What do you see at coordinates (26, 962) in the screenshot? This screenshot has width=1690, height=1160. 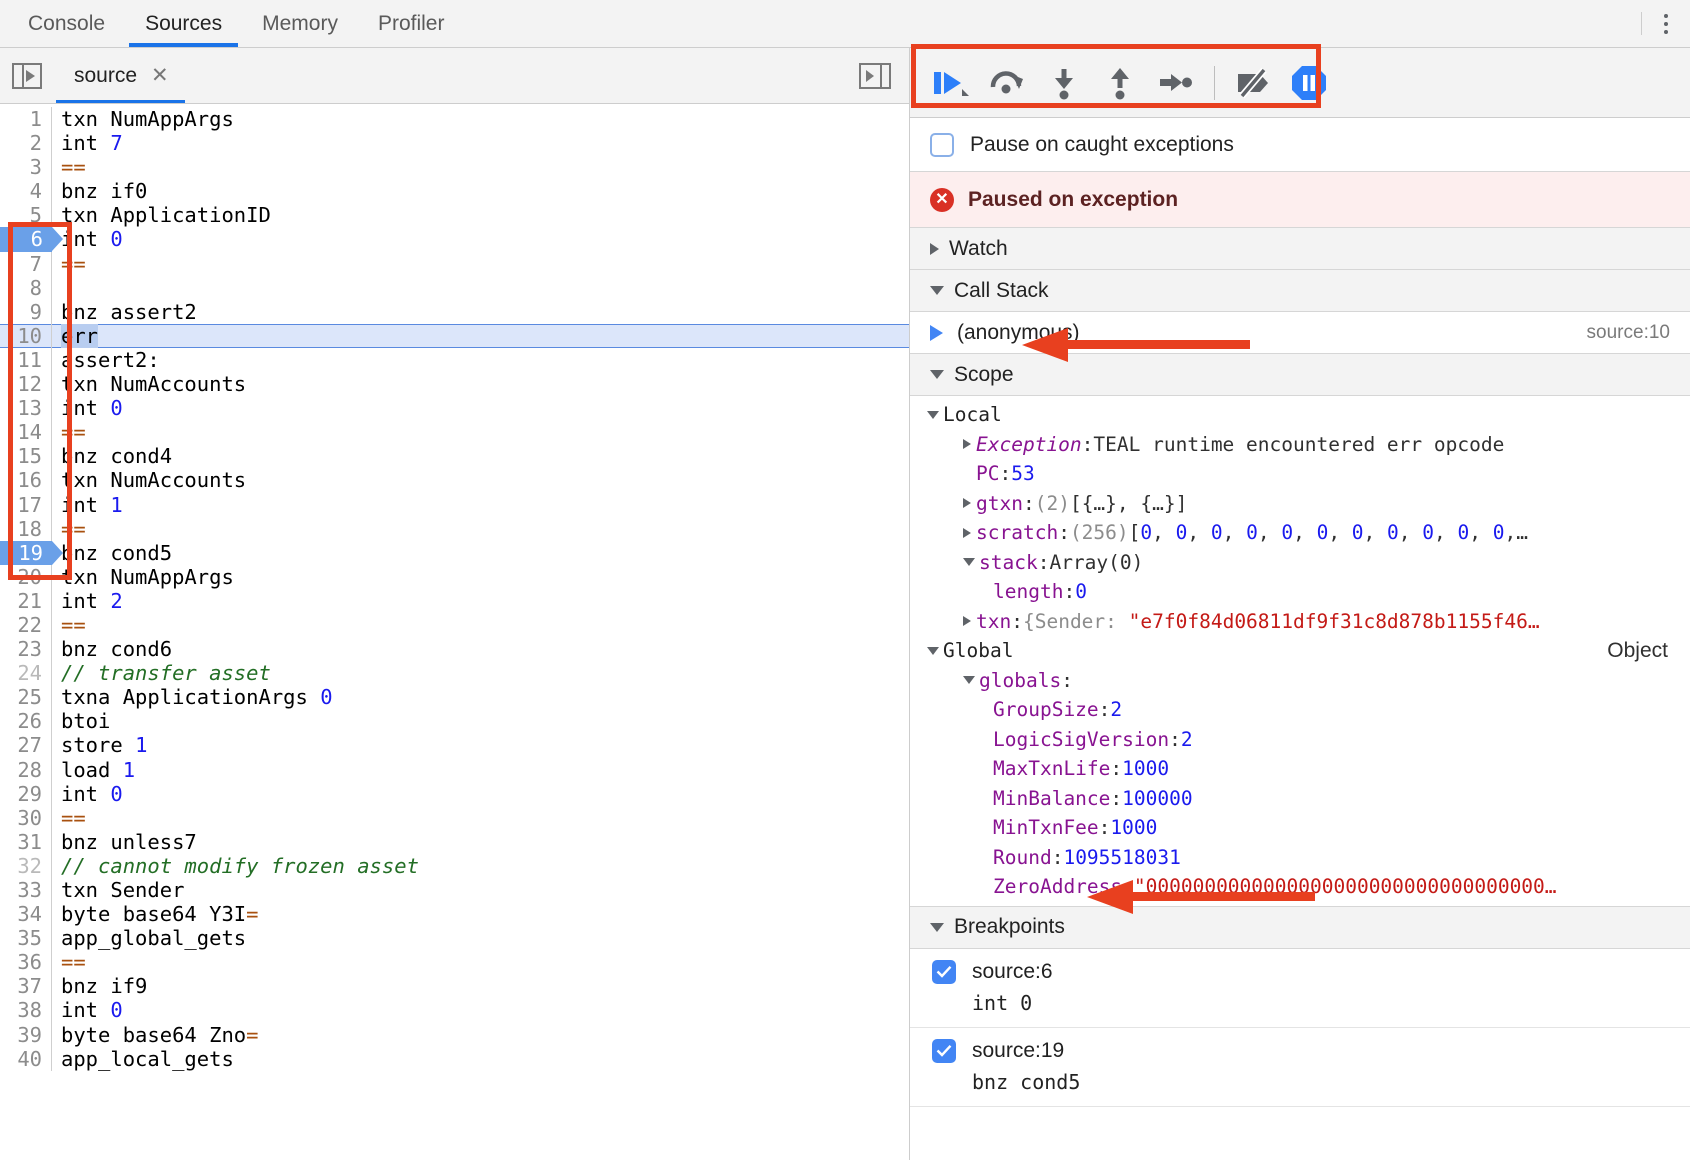 I see `line-number-36: 36` at bounding box center [26, 962].